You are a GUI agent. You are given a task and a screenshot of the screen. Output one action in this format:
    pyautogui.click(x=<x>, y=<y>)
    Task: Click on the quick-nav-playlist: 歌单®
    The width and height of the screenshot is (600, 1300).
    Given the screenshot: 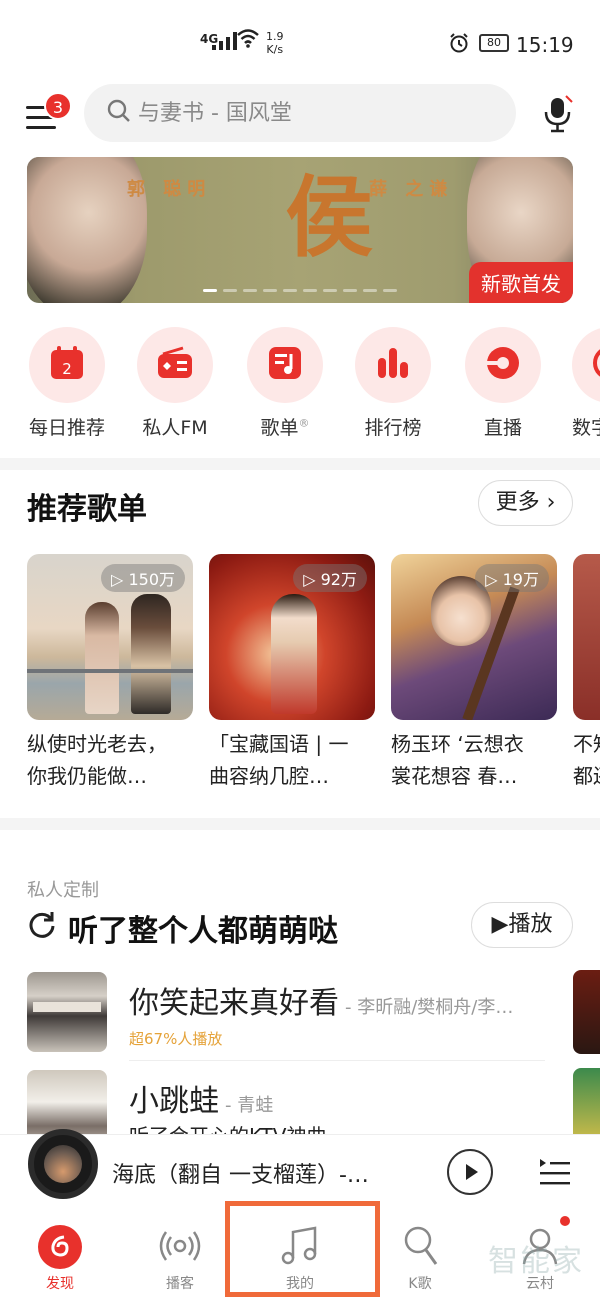 What is the action you would take?
    pyautogui.click(x=285, y=383)
    